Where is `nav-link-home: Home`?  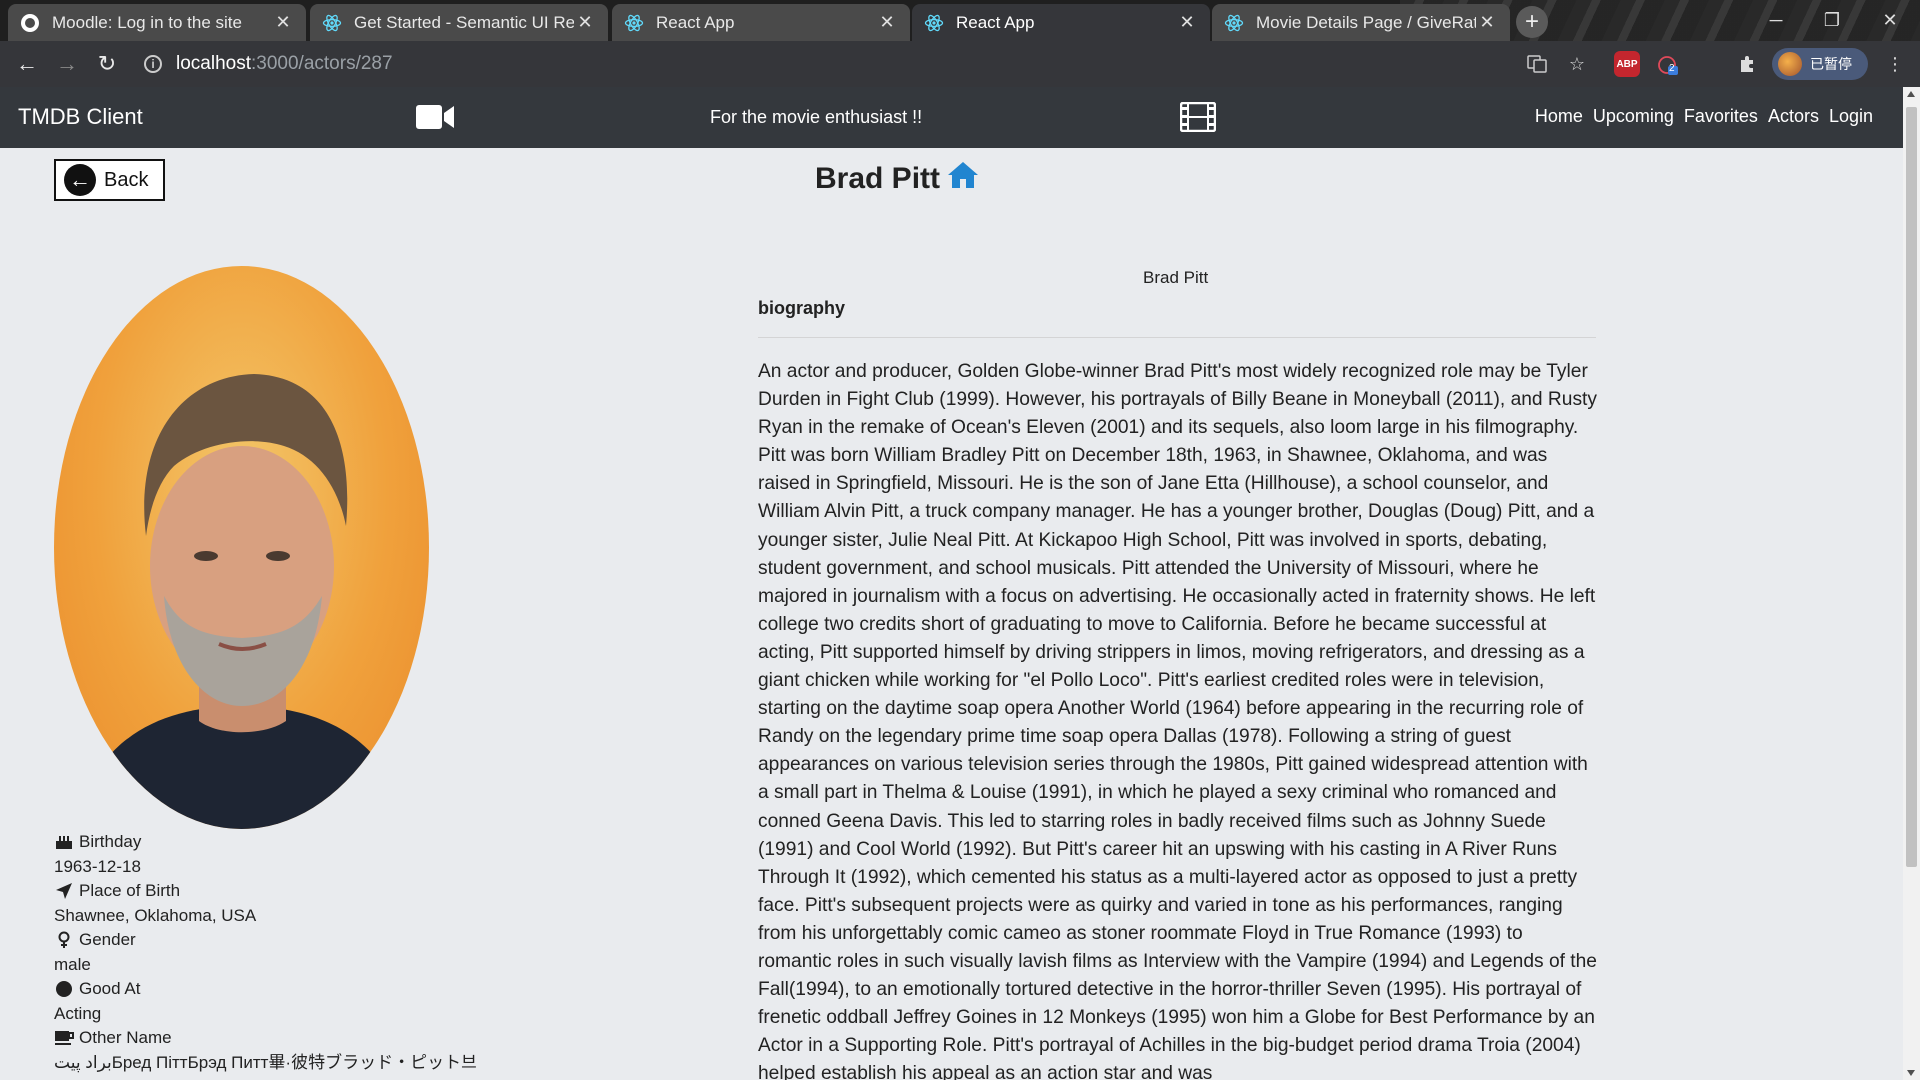 nav-link-home: Home is located at coordinates (1559, 116).